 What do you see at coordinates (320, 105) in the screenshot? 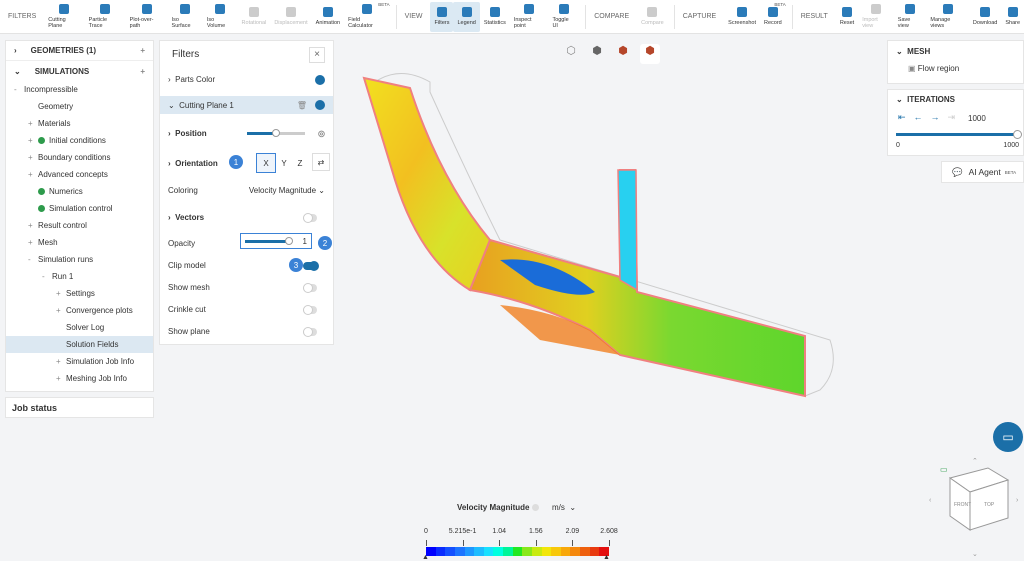
I see `visibility-toggle` at bounding box center [320, 105].